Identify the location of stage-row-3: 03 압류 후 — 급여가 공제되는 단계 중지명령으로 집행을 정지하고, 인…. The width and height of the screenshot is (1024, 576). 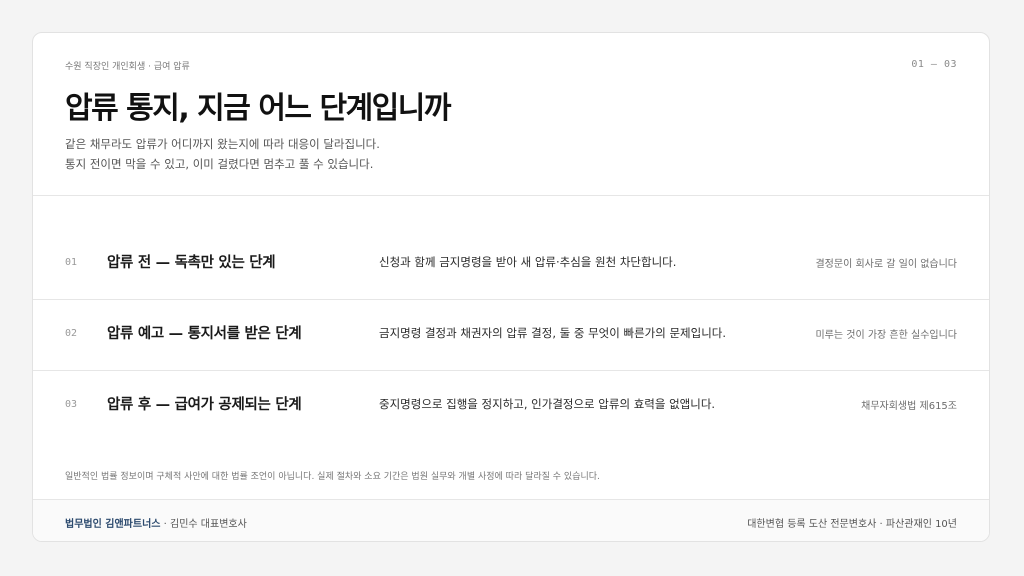
(511, 406).